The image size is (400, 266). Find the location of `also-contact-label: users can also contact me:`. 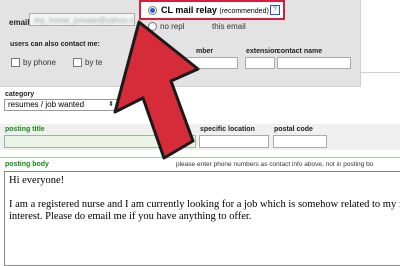

also-contact-label: users can also contact me: is located at coordinates (55, 44).